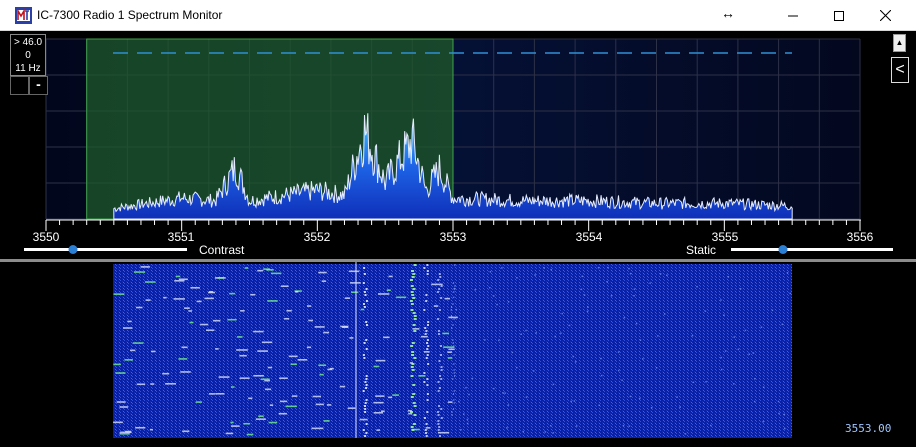  I want to click on minimize-button, so click(793, 15).